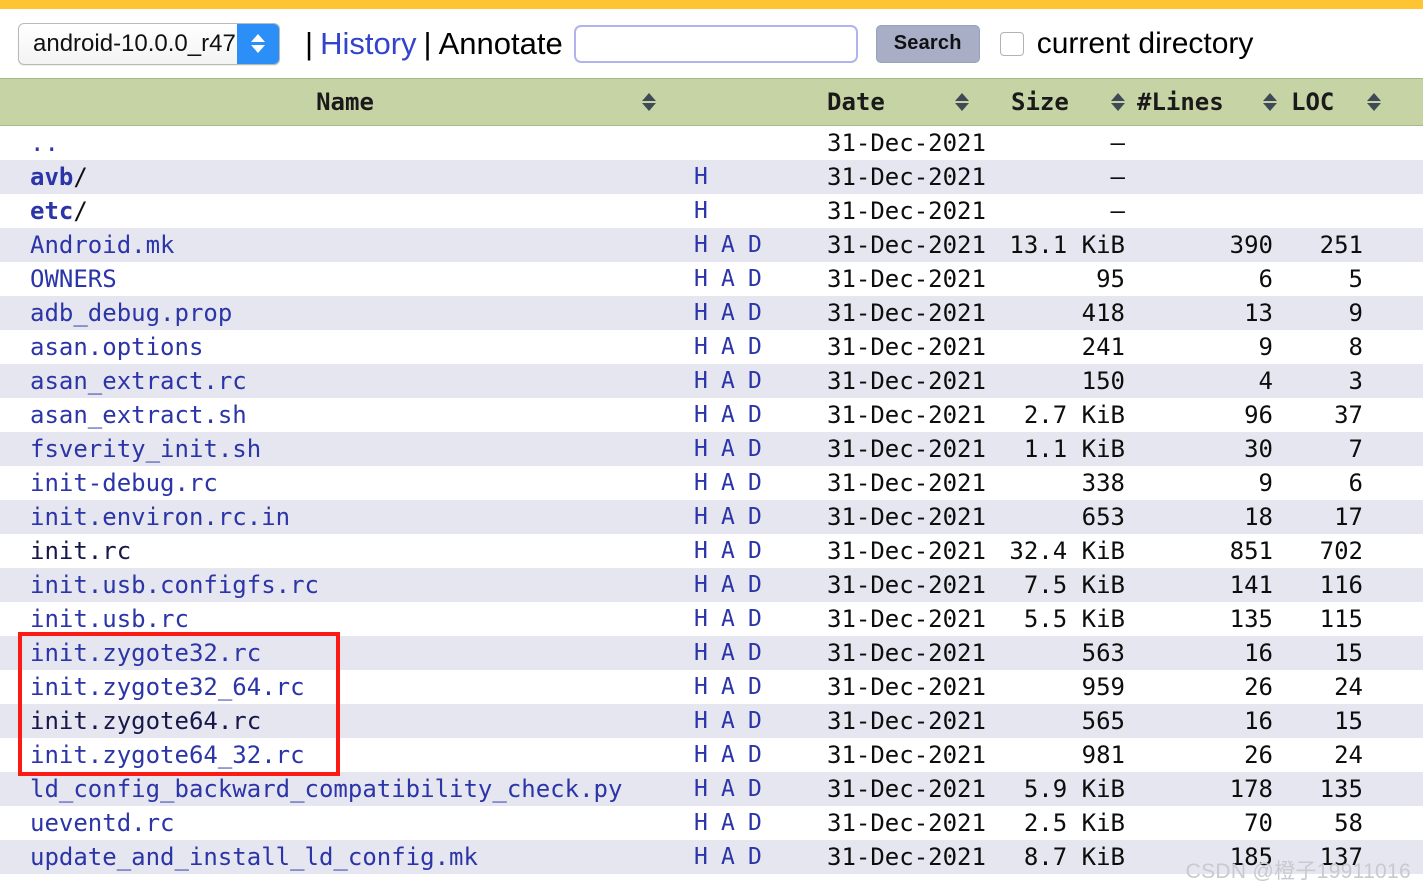 This screenshot has width=1423, height=891. What do you see at coordinates (167, 755) in the screenshot?
I see `file-link: init.zygote64_32.rc` at bounding box center [167, 755].